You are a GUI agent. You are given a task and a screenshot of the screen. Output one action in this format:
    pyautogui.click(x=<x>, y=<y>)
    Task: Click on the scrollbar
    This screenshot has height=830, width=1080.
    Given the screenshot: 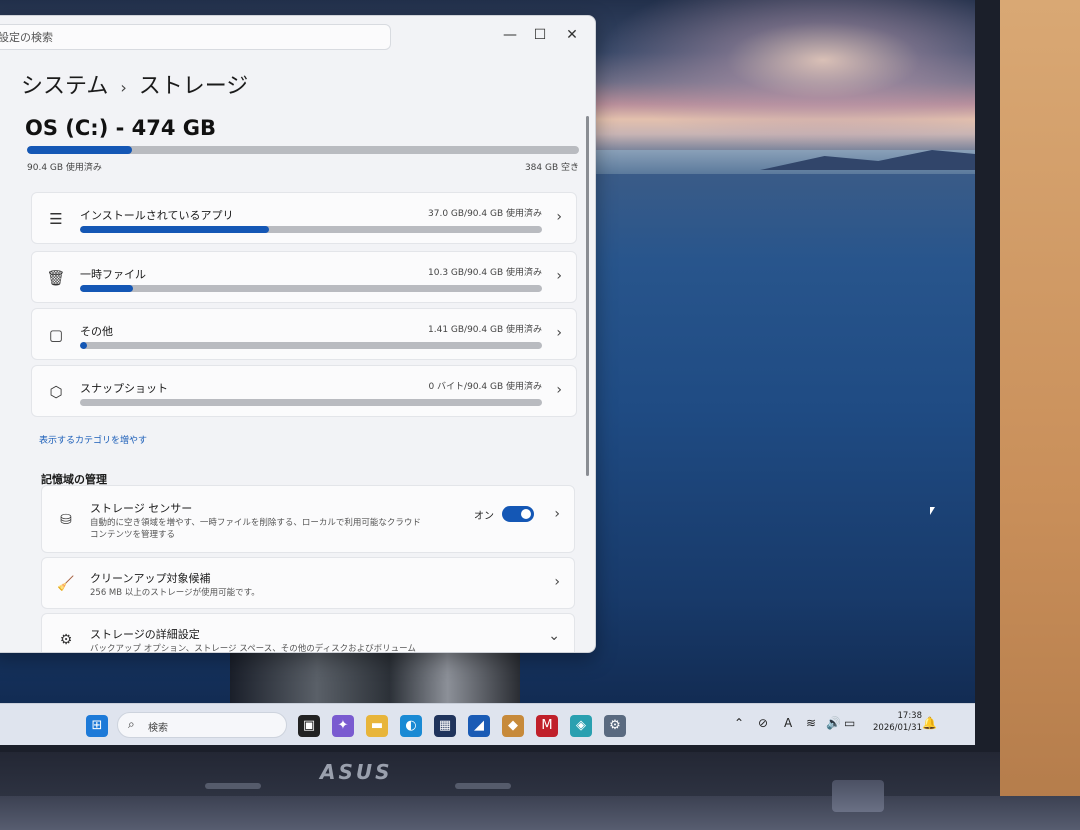 What is the action you would take?
    pyautogui.click(x=587, y=296)
    